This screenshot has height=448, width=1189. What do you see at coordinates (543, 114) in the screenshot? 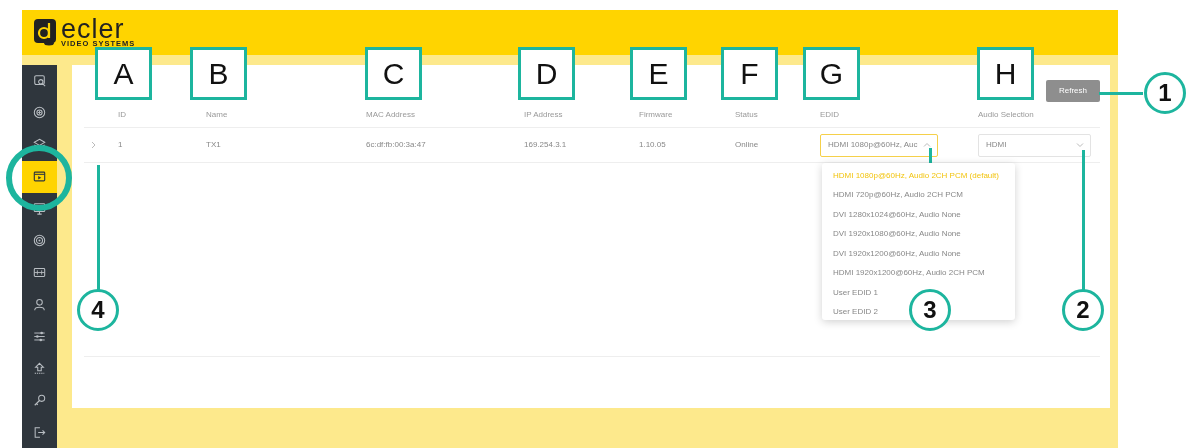
I see `column-header: IP Address` at bounding box center [543, 114].